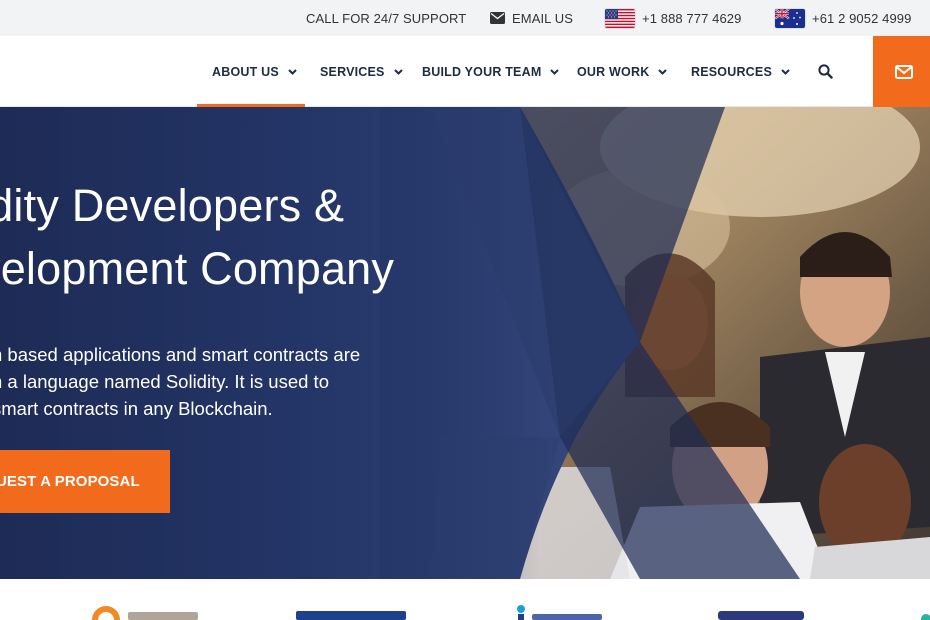  Describe the element at coordinates (352, 71) in the screenshot. I see `nav-item-label: SERVICES` at that location.